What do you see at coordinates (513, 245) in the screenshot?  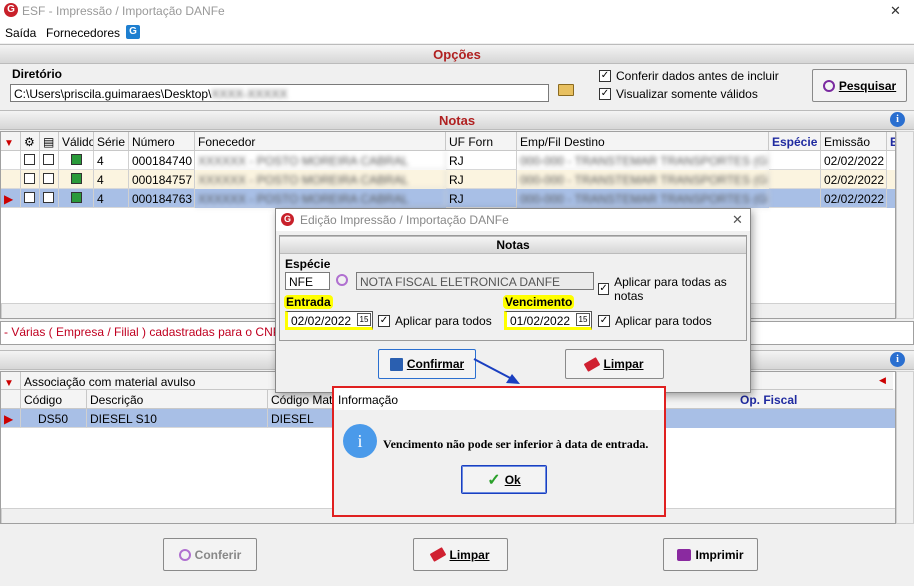 I see `edit-dialog-header: Notas` at bounding box center [513, 245].